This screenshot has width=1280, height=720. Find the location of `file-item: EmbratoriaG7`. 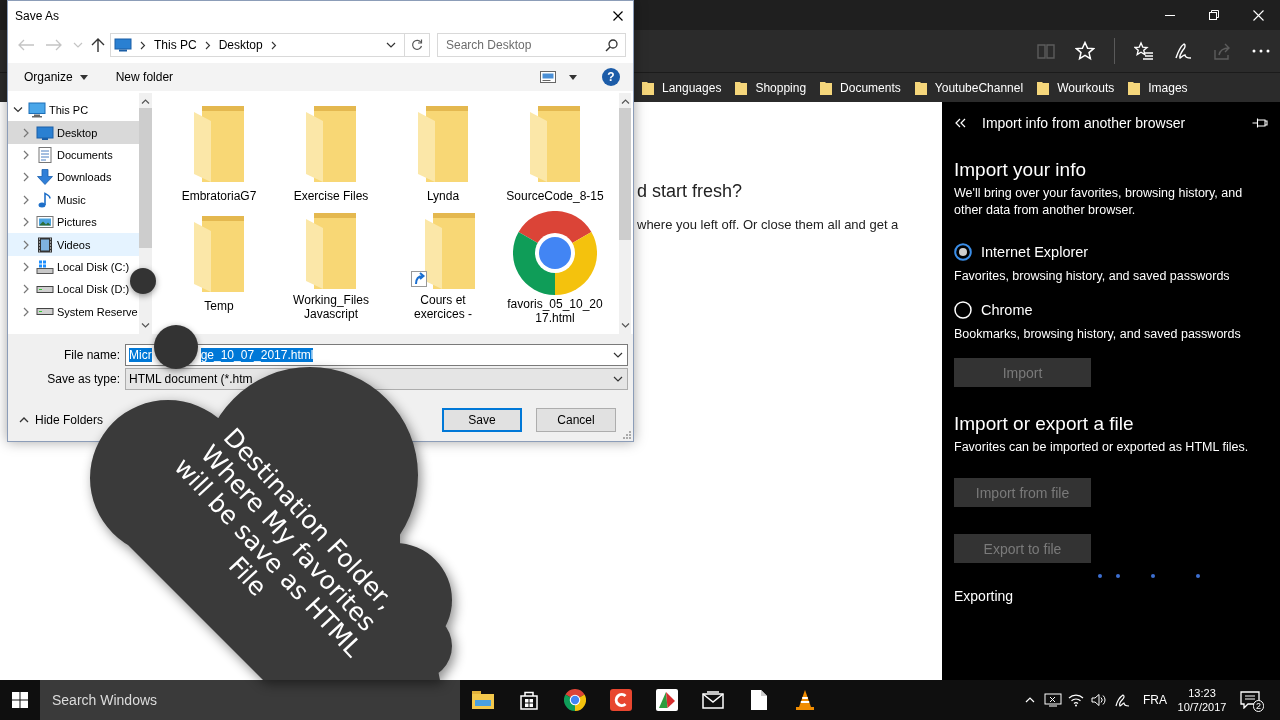

file-item: EmbratoriaG7 is located at coordinates (219, 156).